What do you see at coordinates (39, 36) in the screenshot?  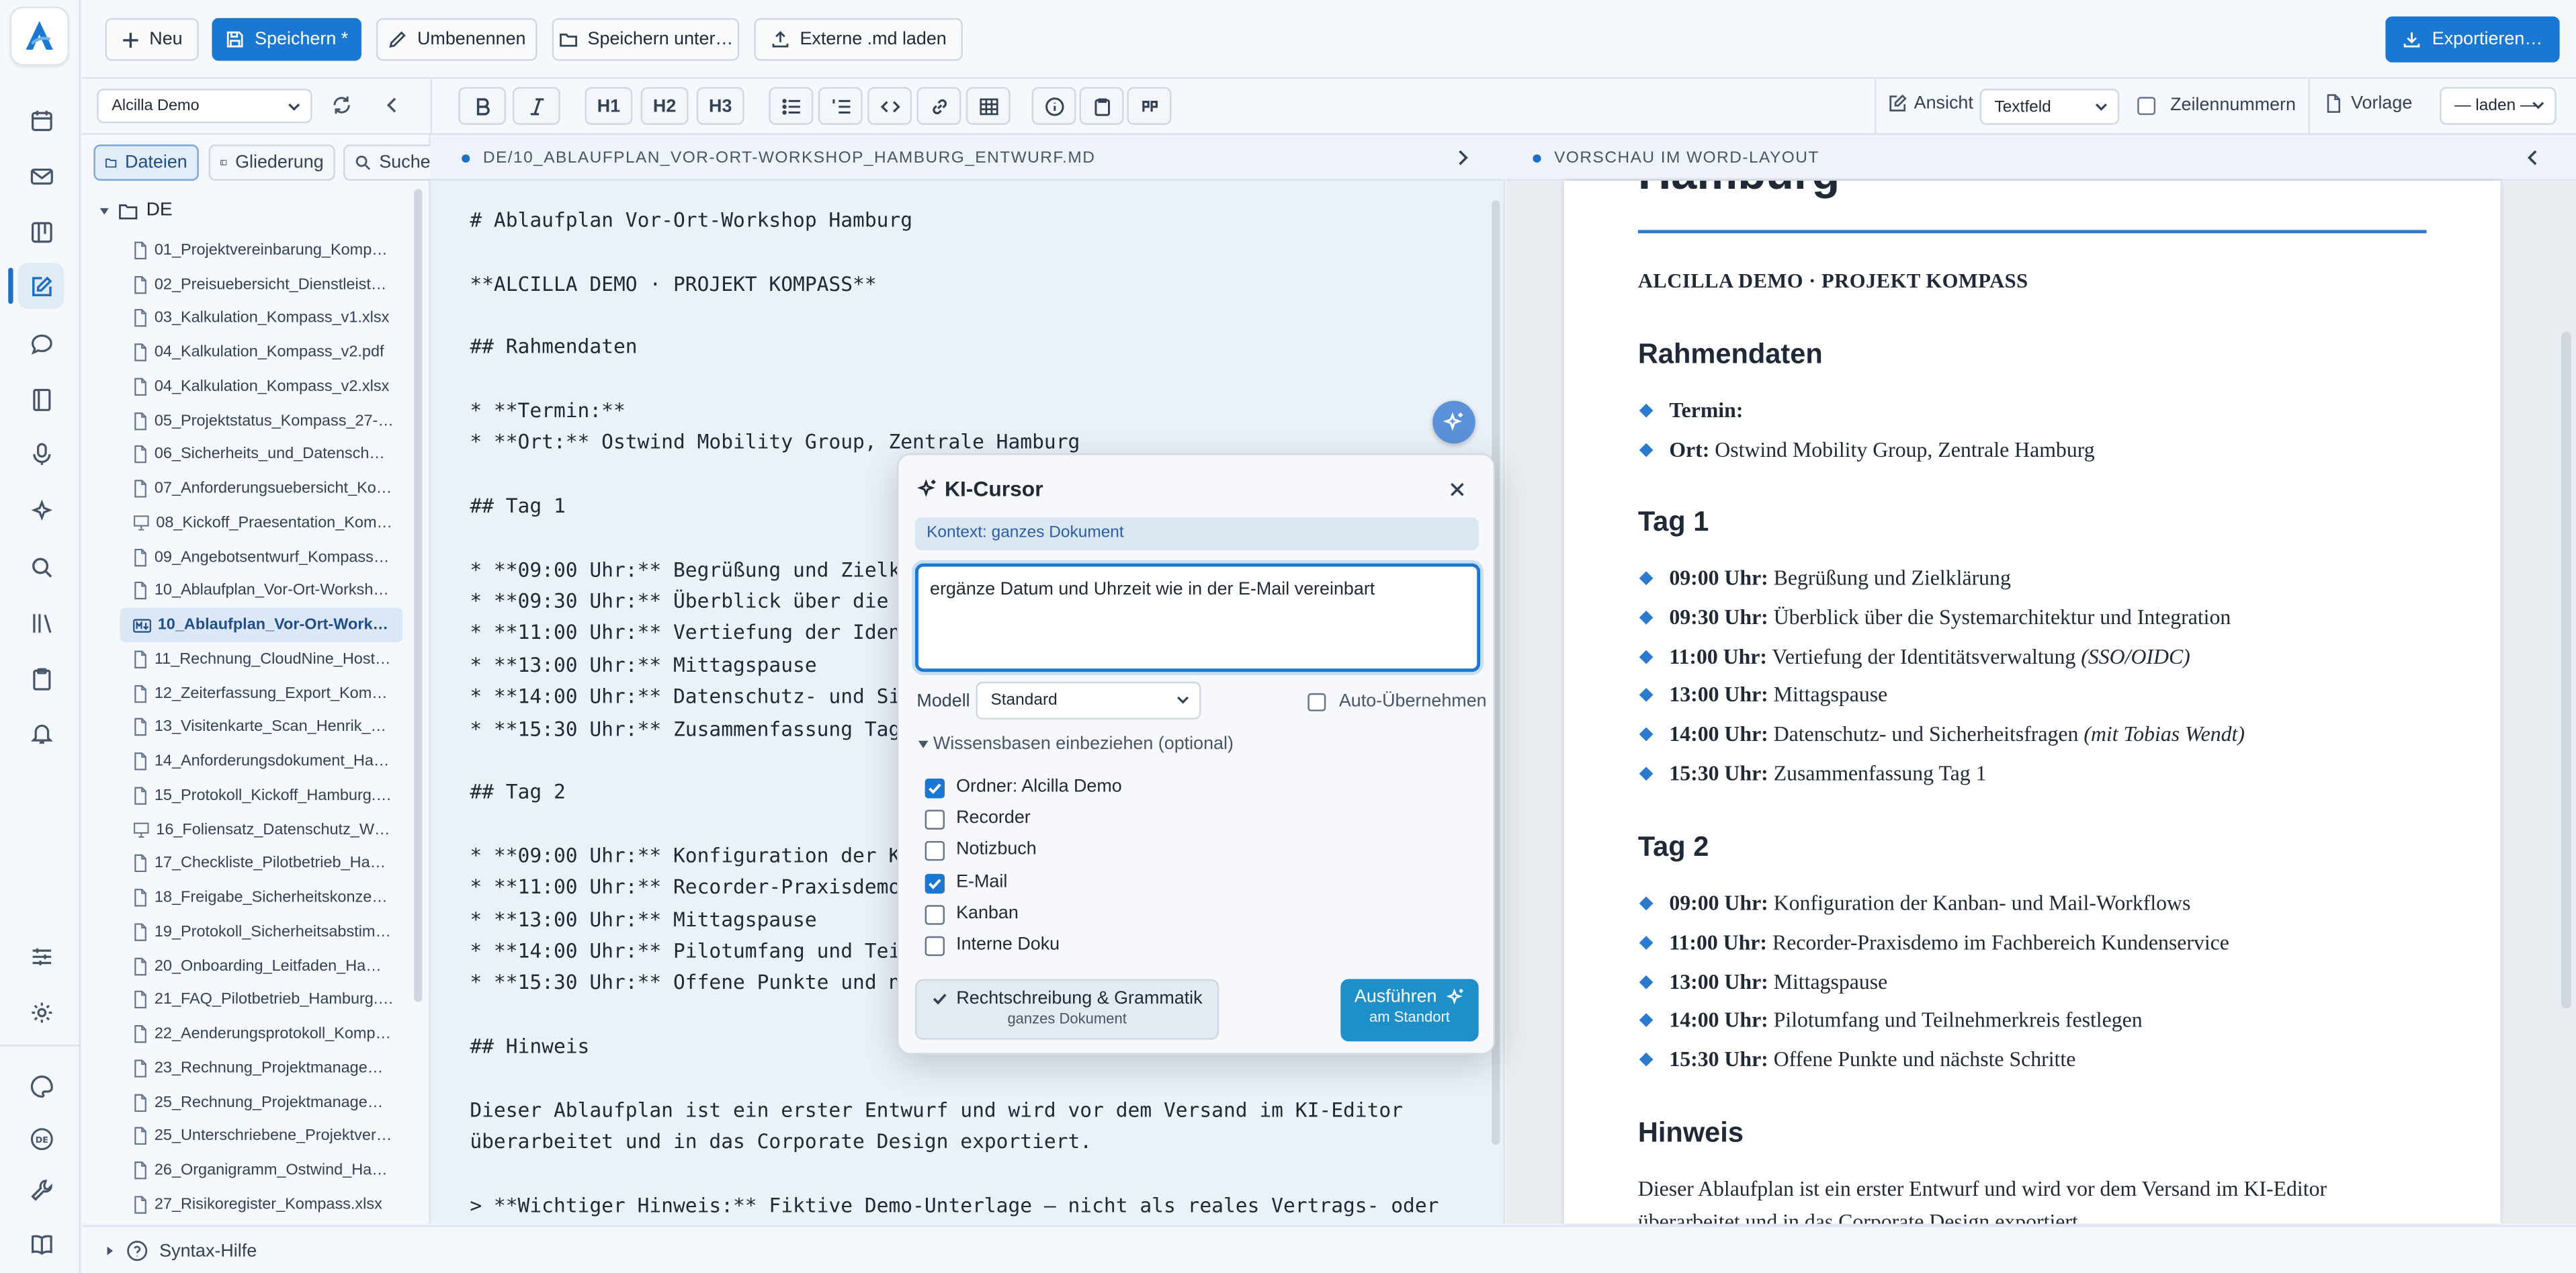 I see `app-logo` at bounding box center [39, 36].